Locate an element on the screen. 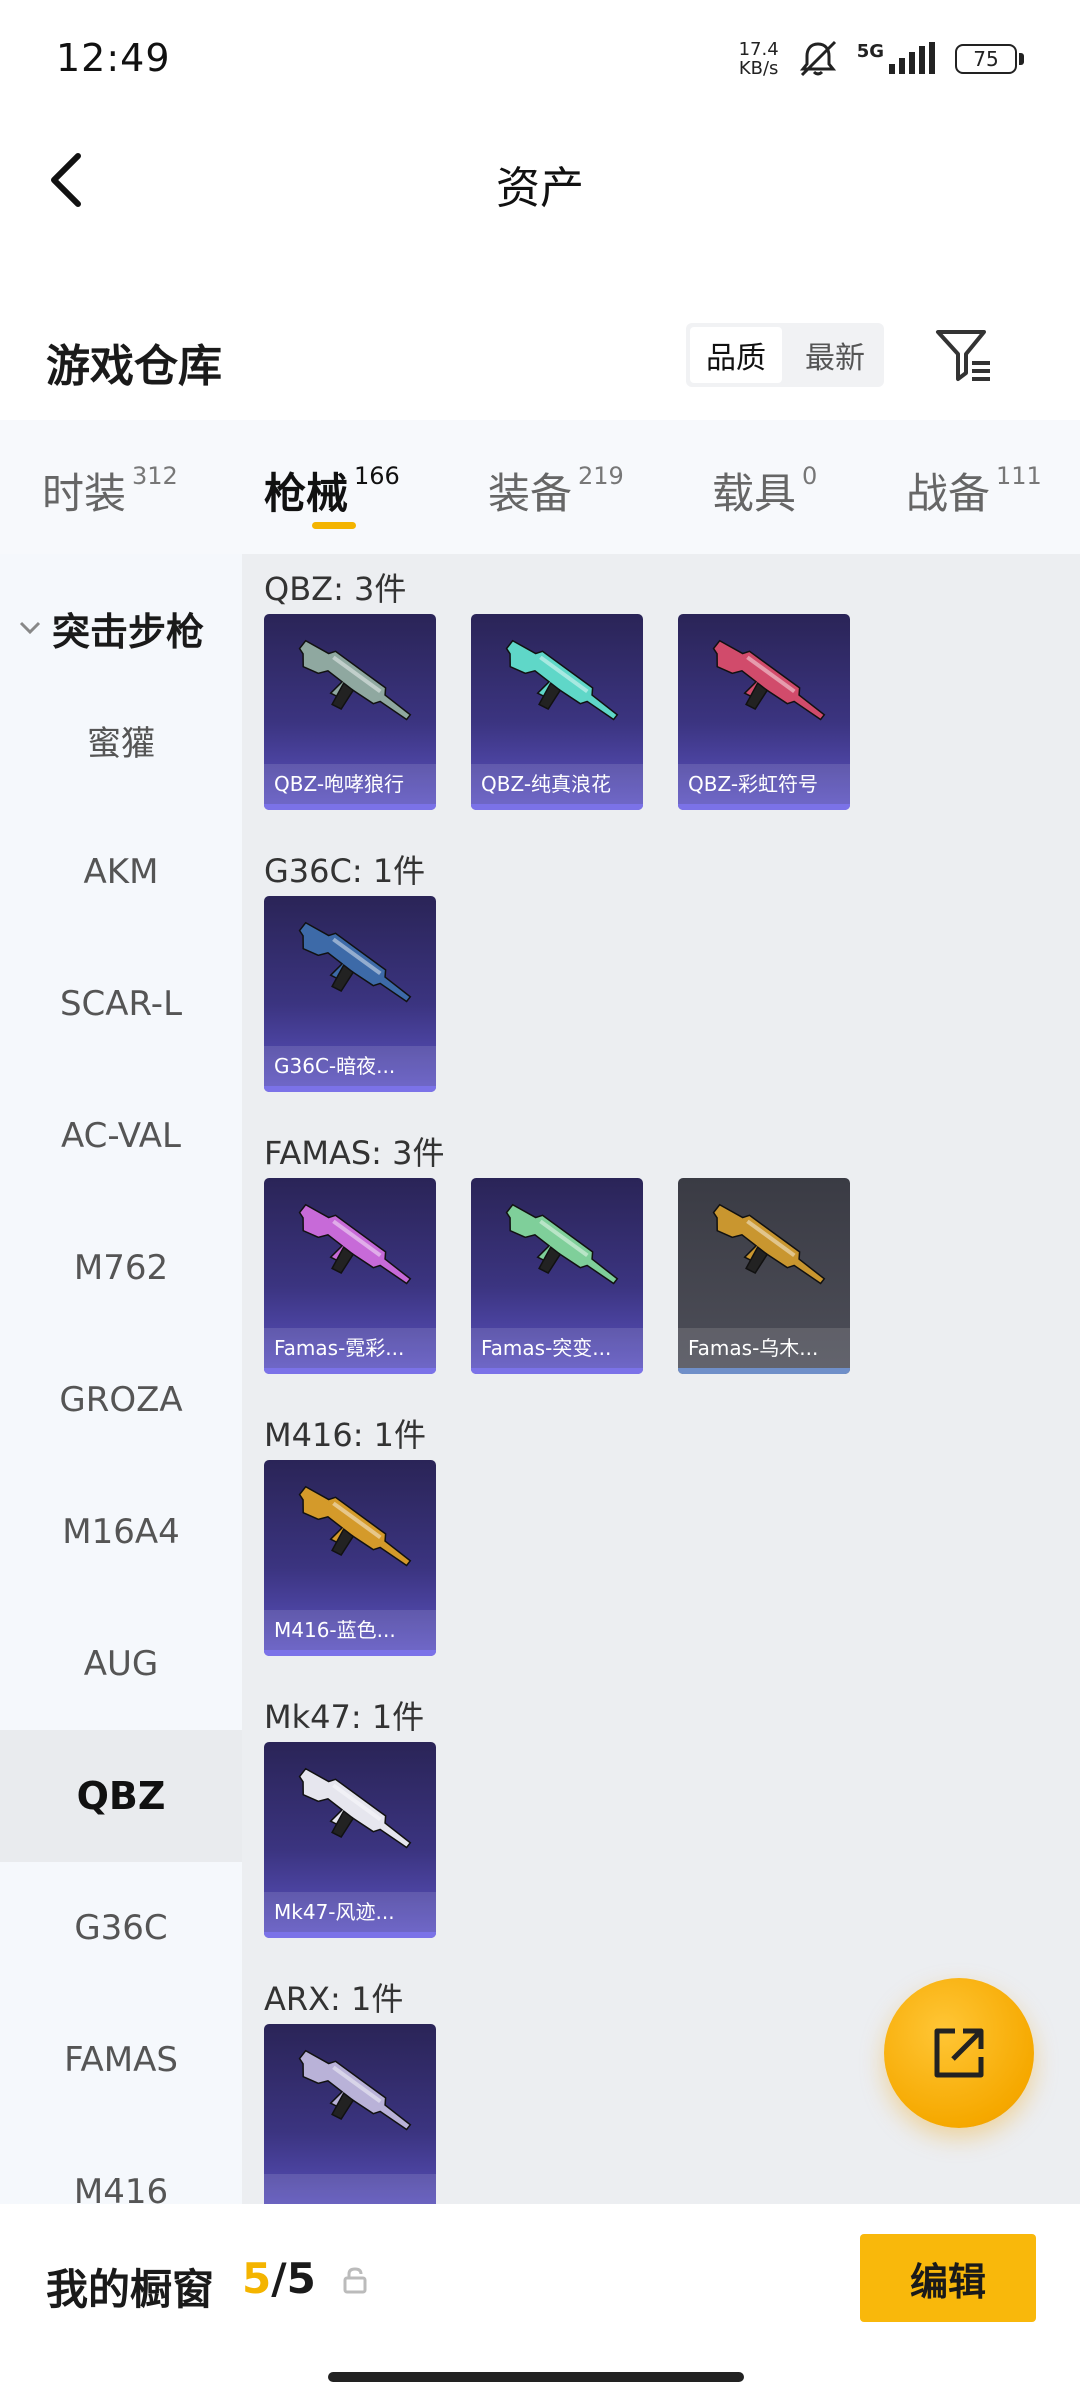  header: 资产 is located at coordinates (540, 180).